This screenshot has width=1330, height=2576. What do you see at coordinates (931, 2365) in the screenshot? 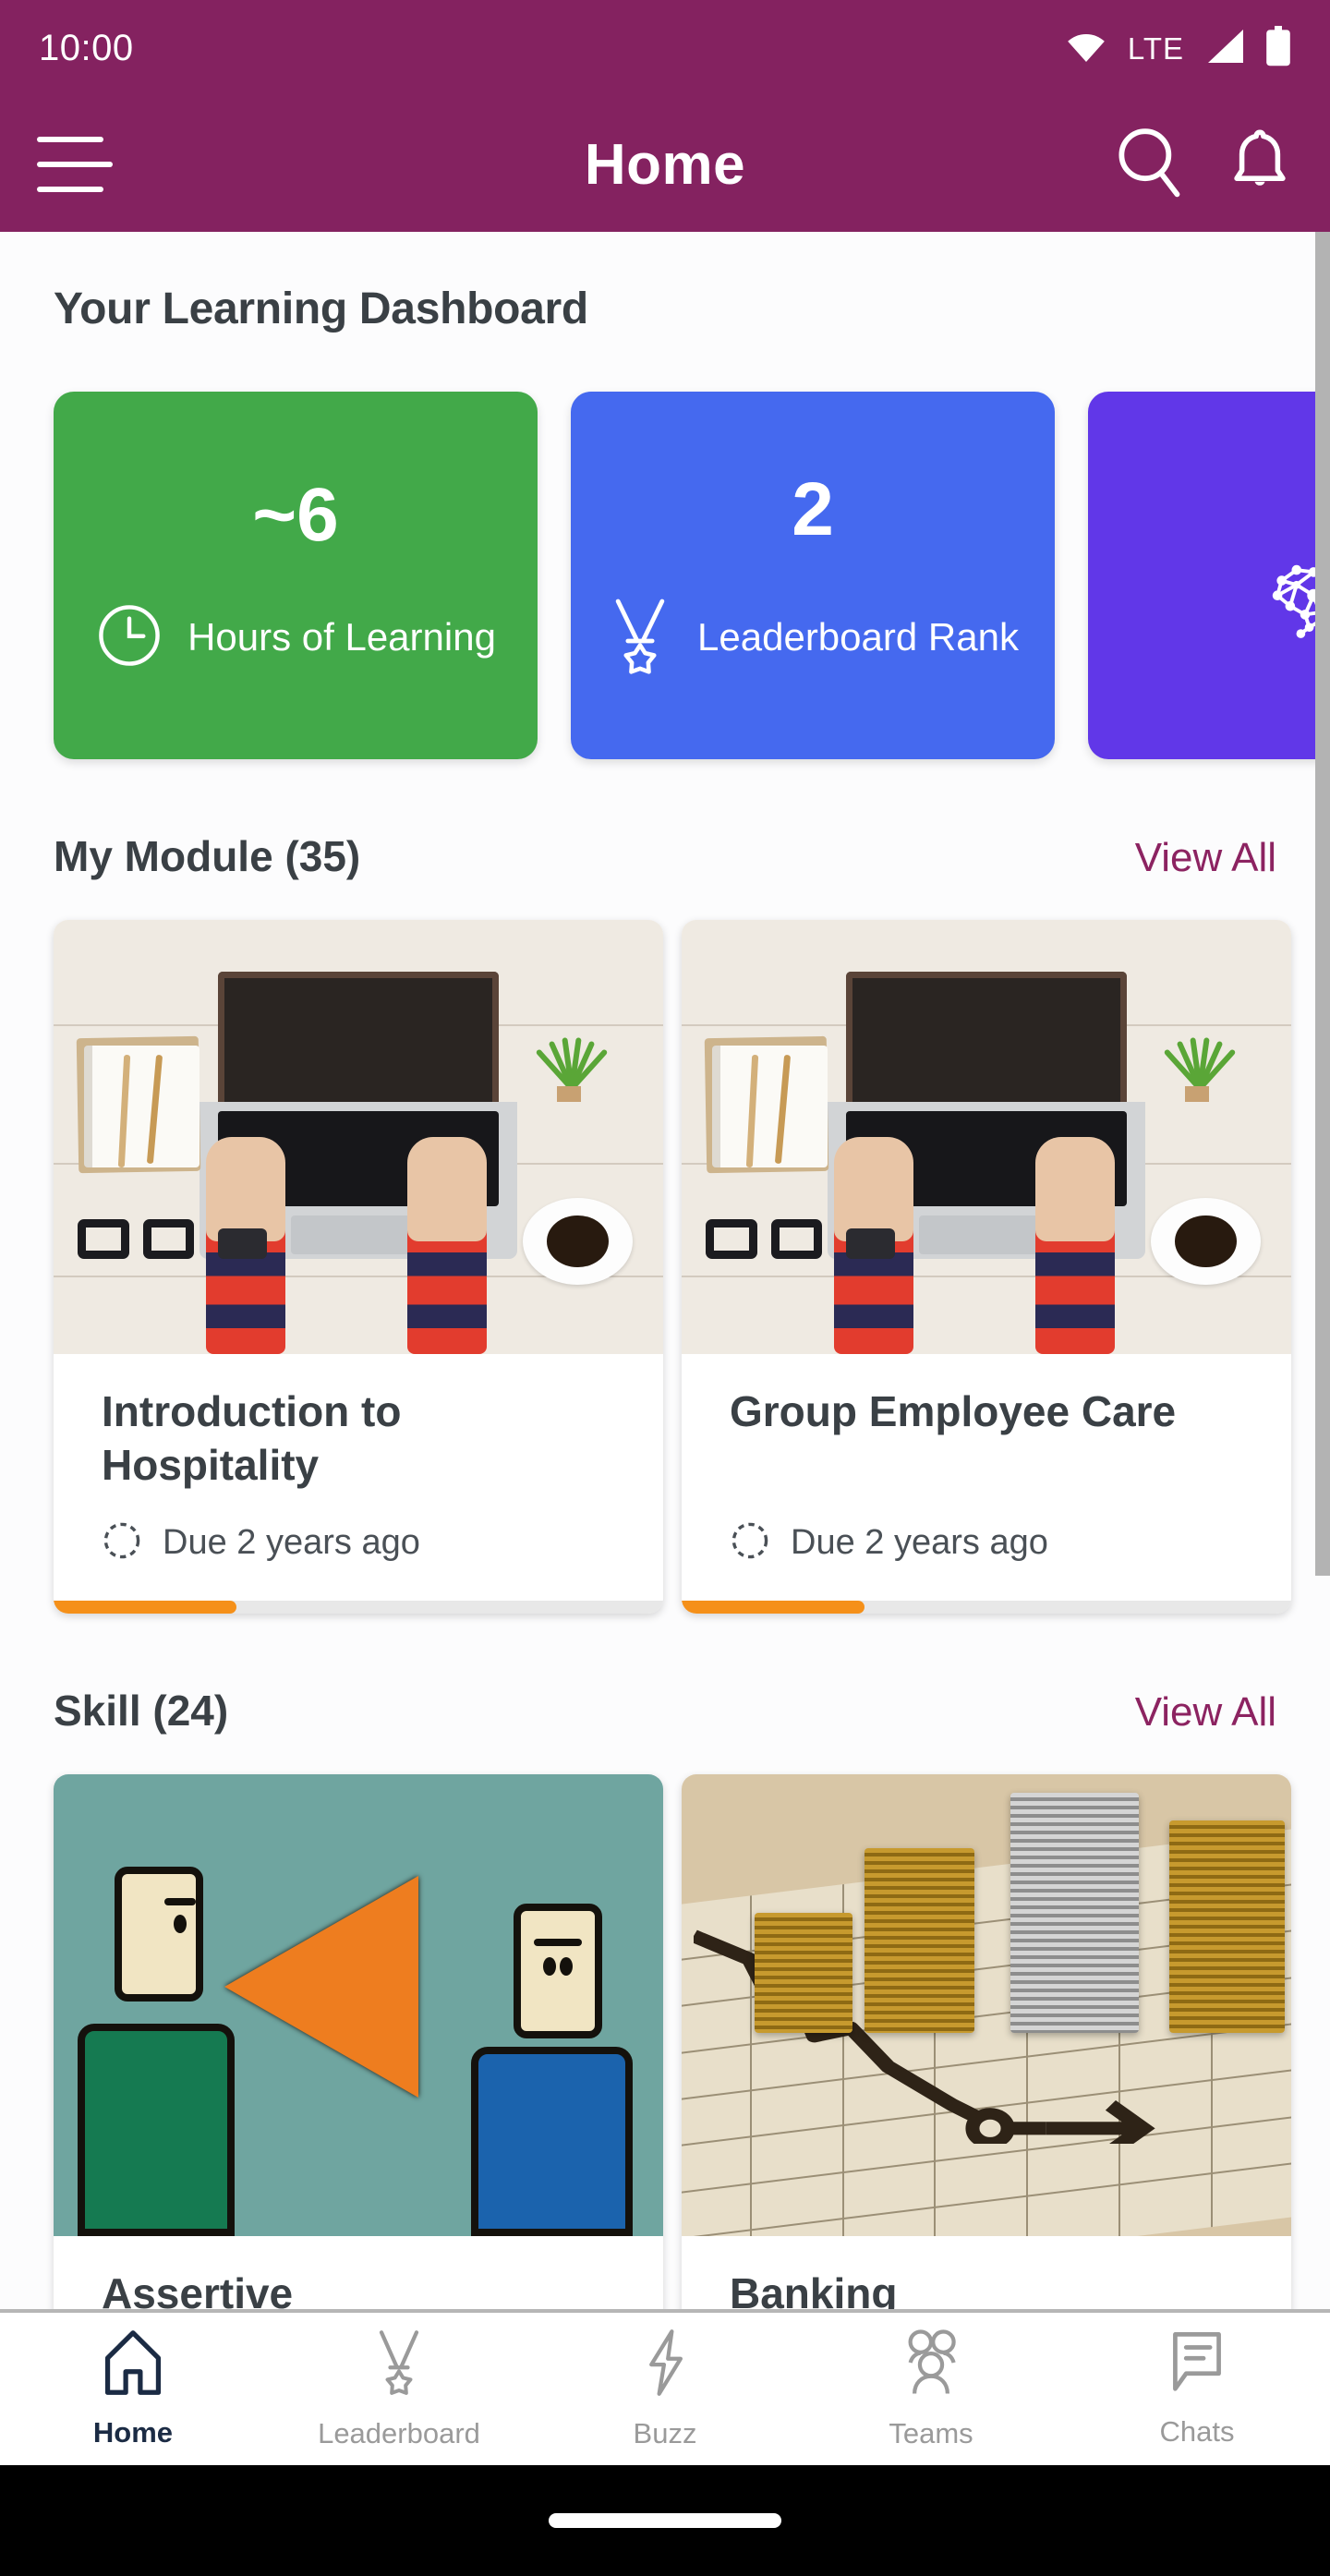
I see `people-group-icon` at bounding box center [931, 2365].